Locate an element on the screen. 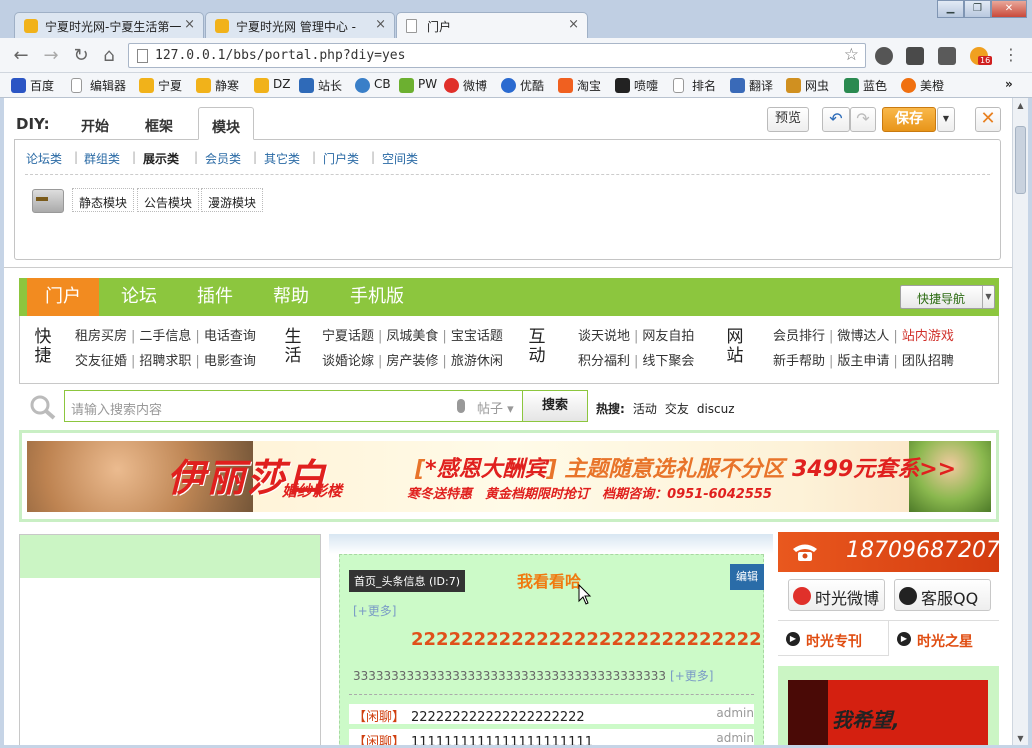 The width and height of the screenshot is (1032, 748). bookmark-item: 百度 is located at coordinates (32, 86).